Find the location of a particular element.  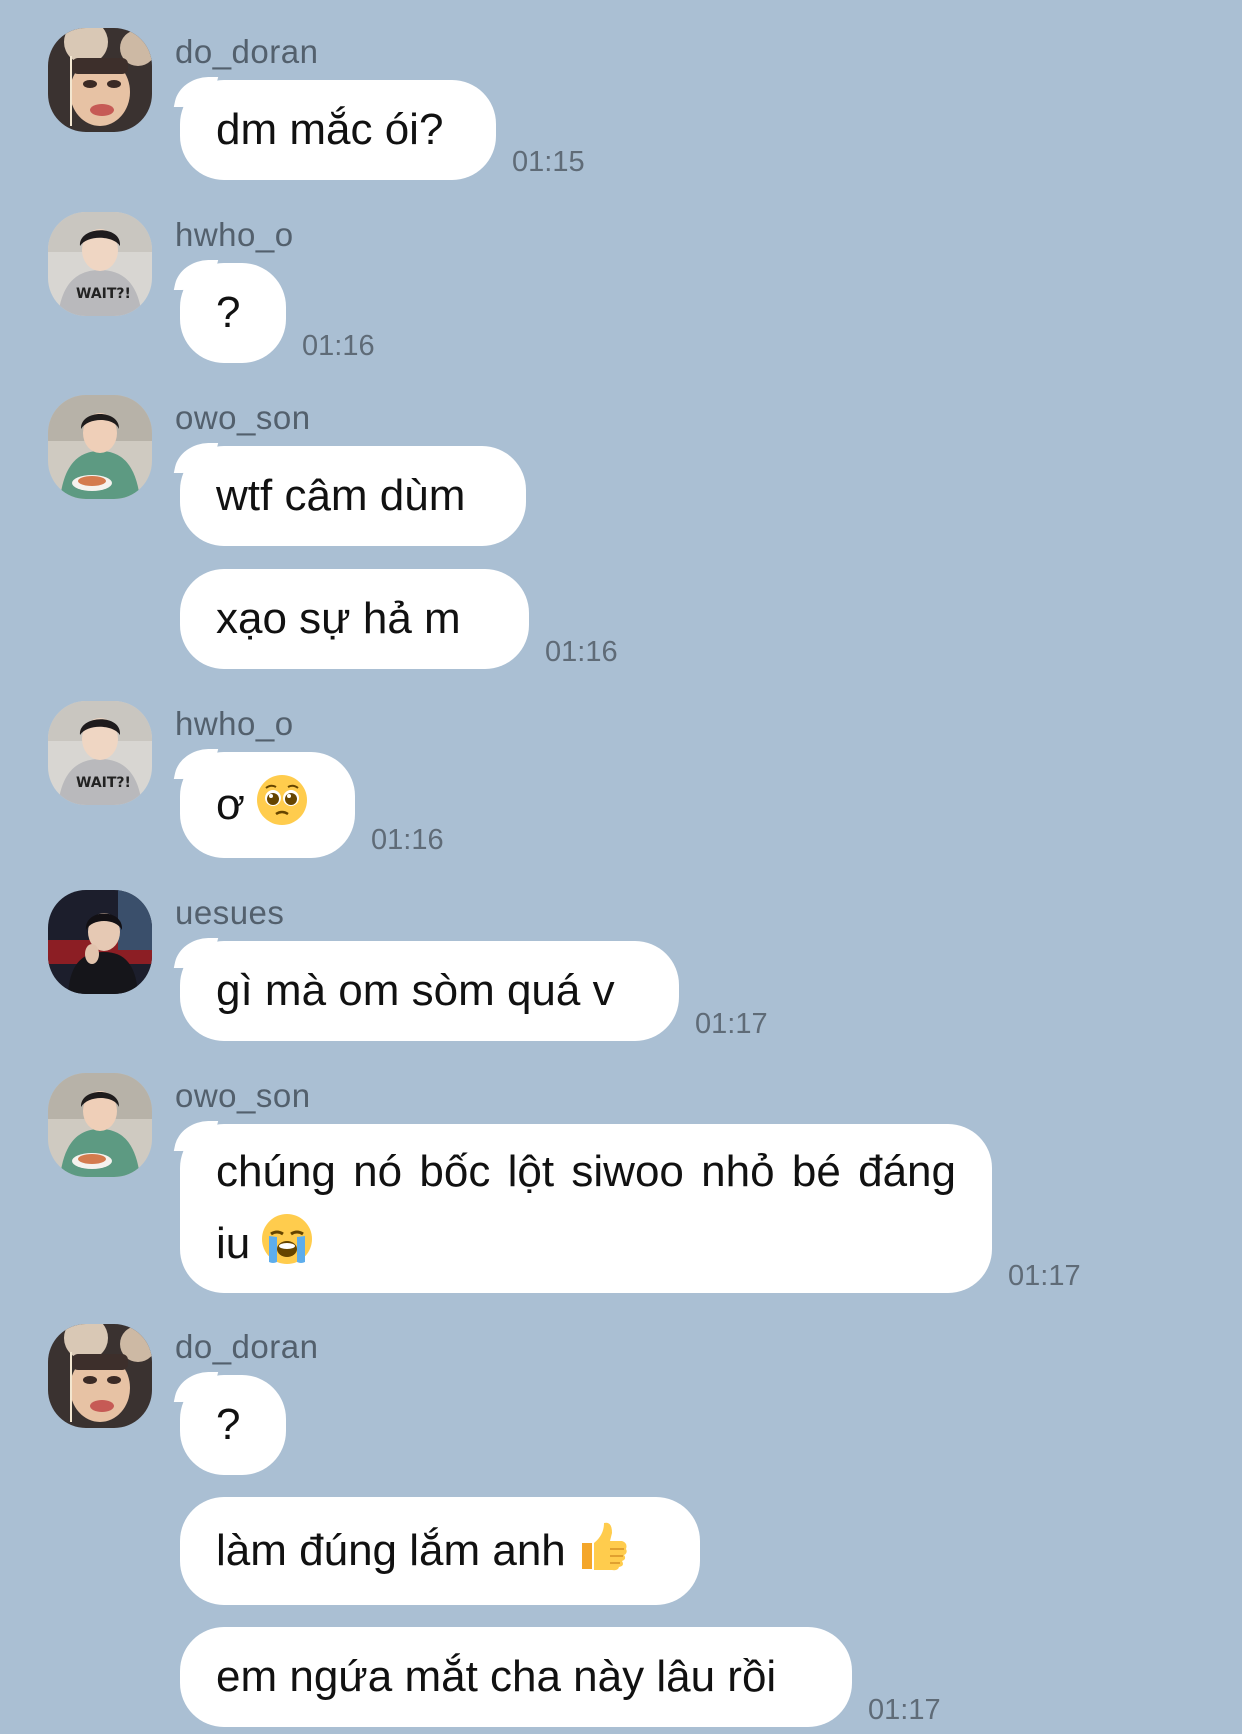

message-bubble: dm mắc ói? is located at coordinates (338, 130).